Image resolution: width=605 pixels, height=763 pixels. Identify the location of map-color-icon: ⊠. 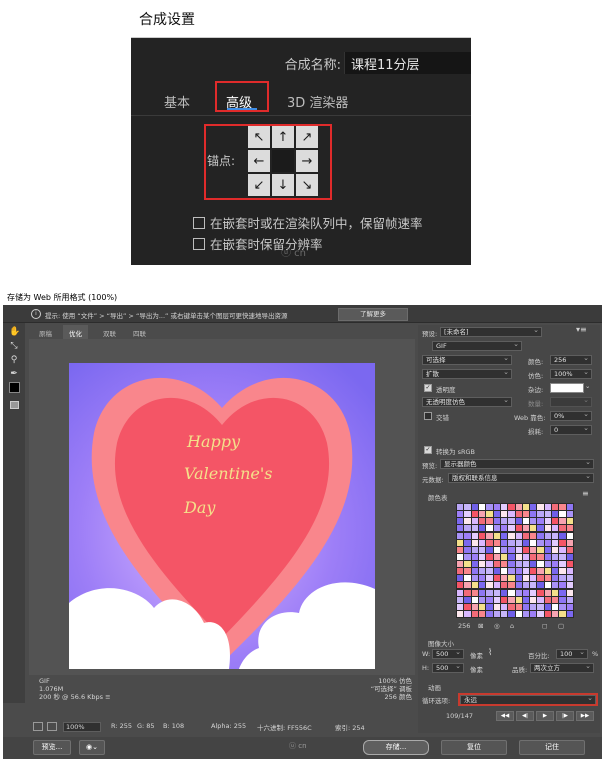
(480, 626).